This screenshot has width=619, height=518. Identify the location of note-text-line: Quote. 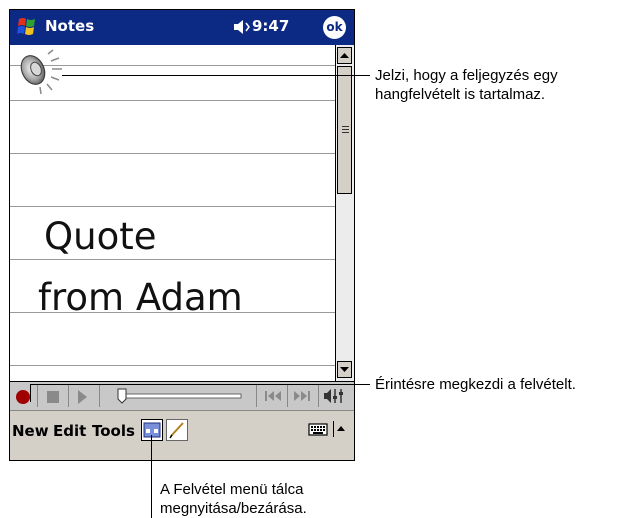
(100, 236).